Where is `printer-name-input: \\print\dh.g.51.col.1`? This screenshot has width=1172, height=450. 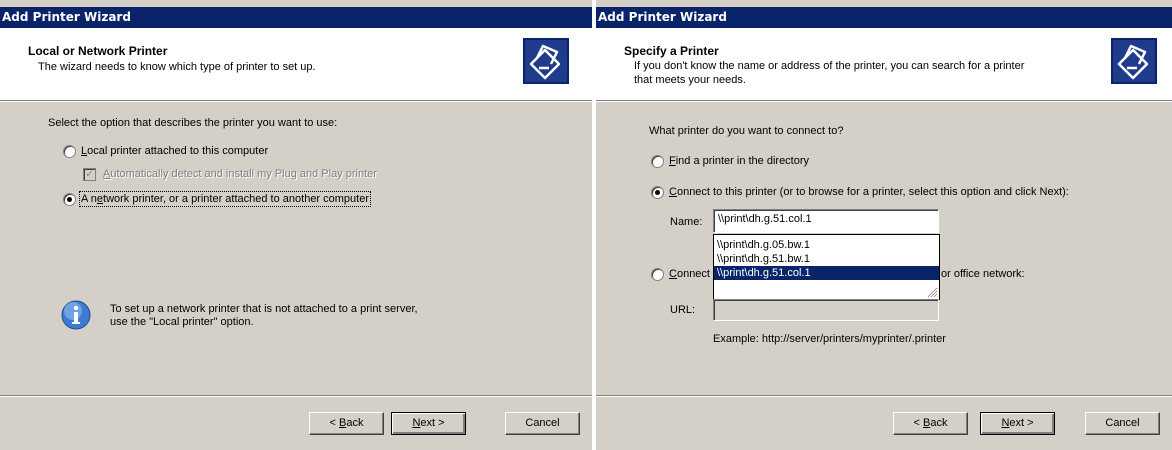 printer-name-input: \\print\dh.g.51.col.1 is located at coordinates (826, 221).